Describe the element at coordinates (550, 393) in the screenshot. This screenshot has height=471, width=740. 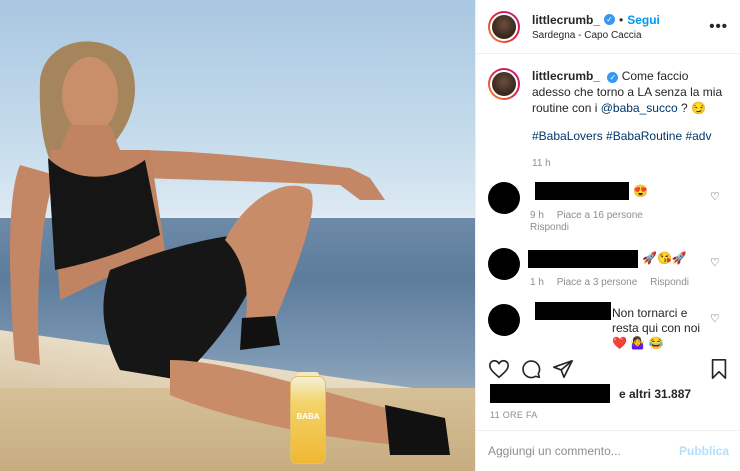
I see `redacted-liker` at that location.